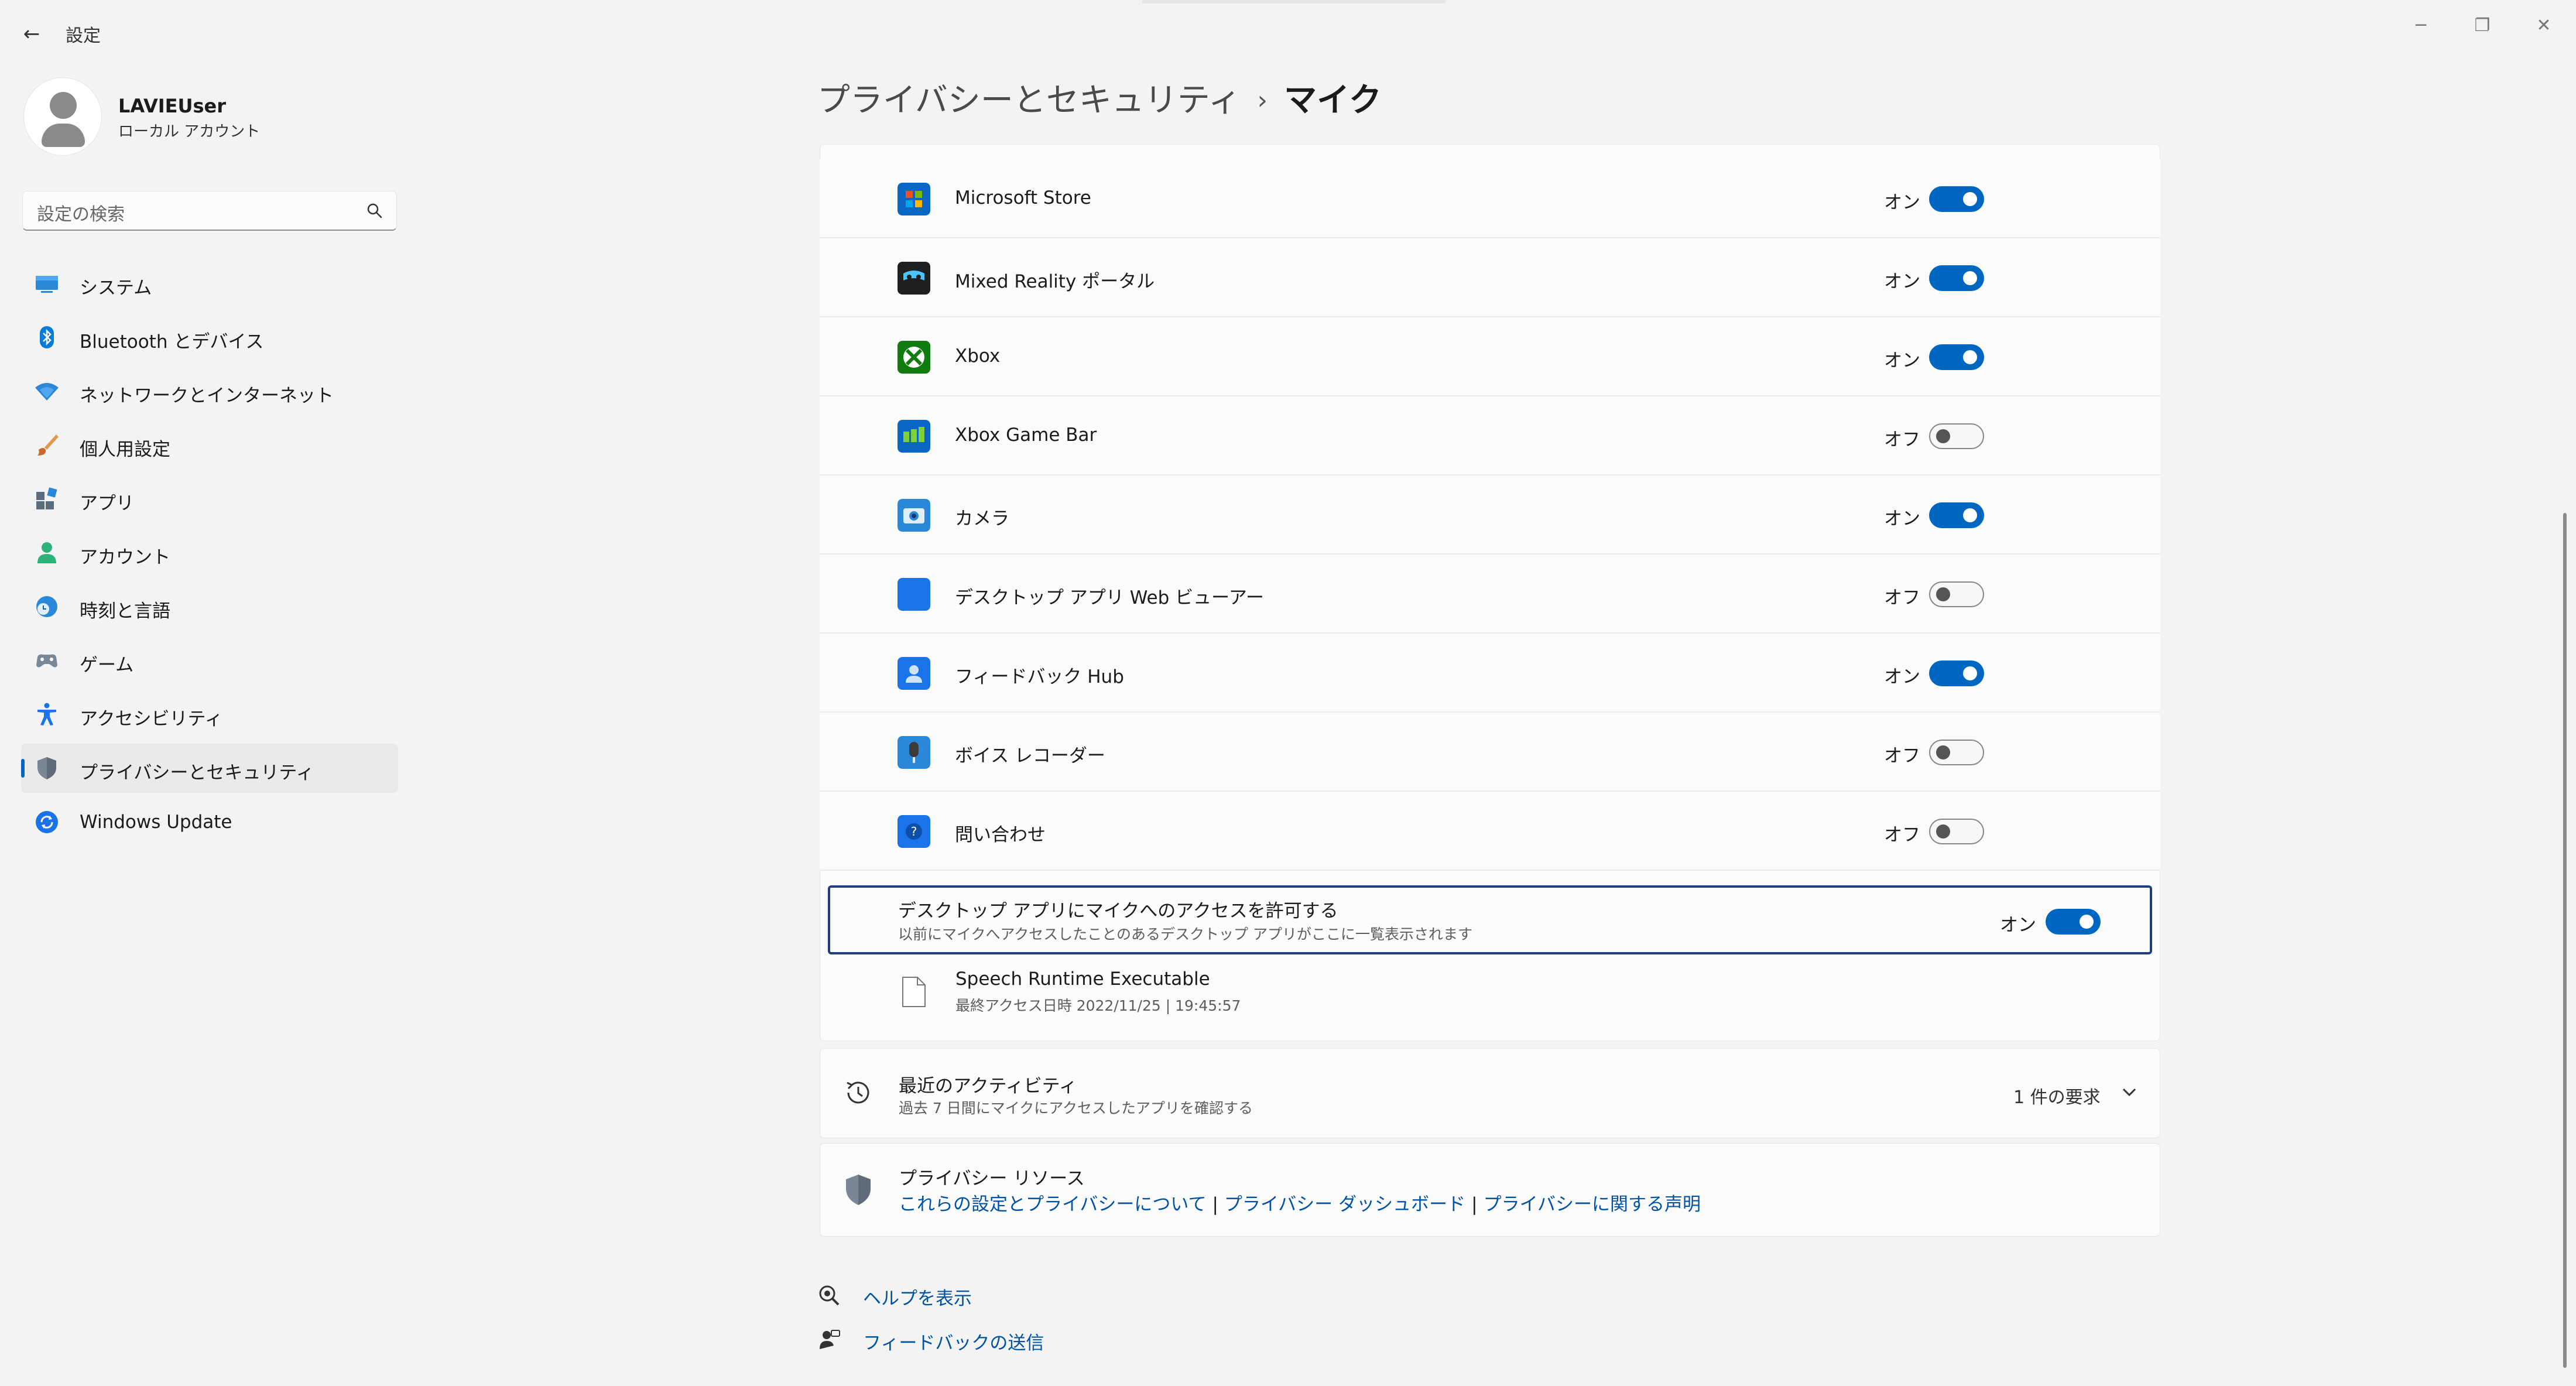  I want to click on sidebar-item-bluetooth: Bluetooth とデバイス, so click(209, 337).